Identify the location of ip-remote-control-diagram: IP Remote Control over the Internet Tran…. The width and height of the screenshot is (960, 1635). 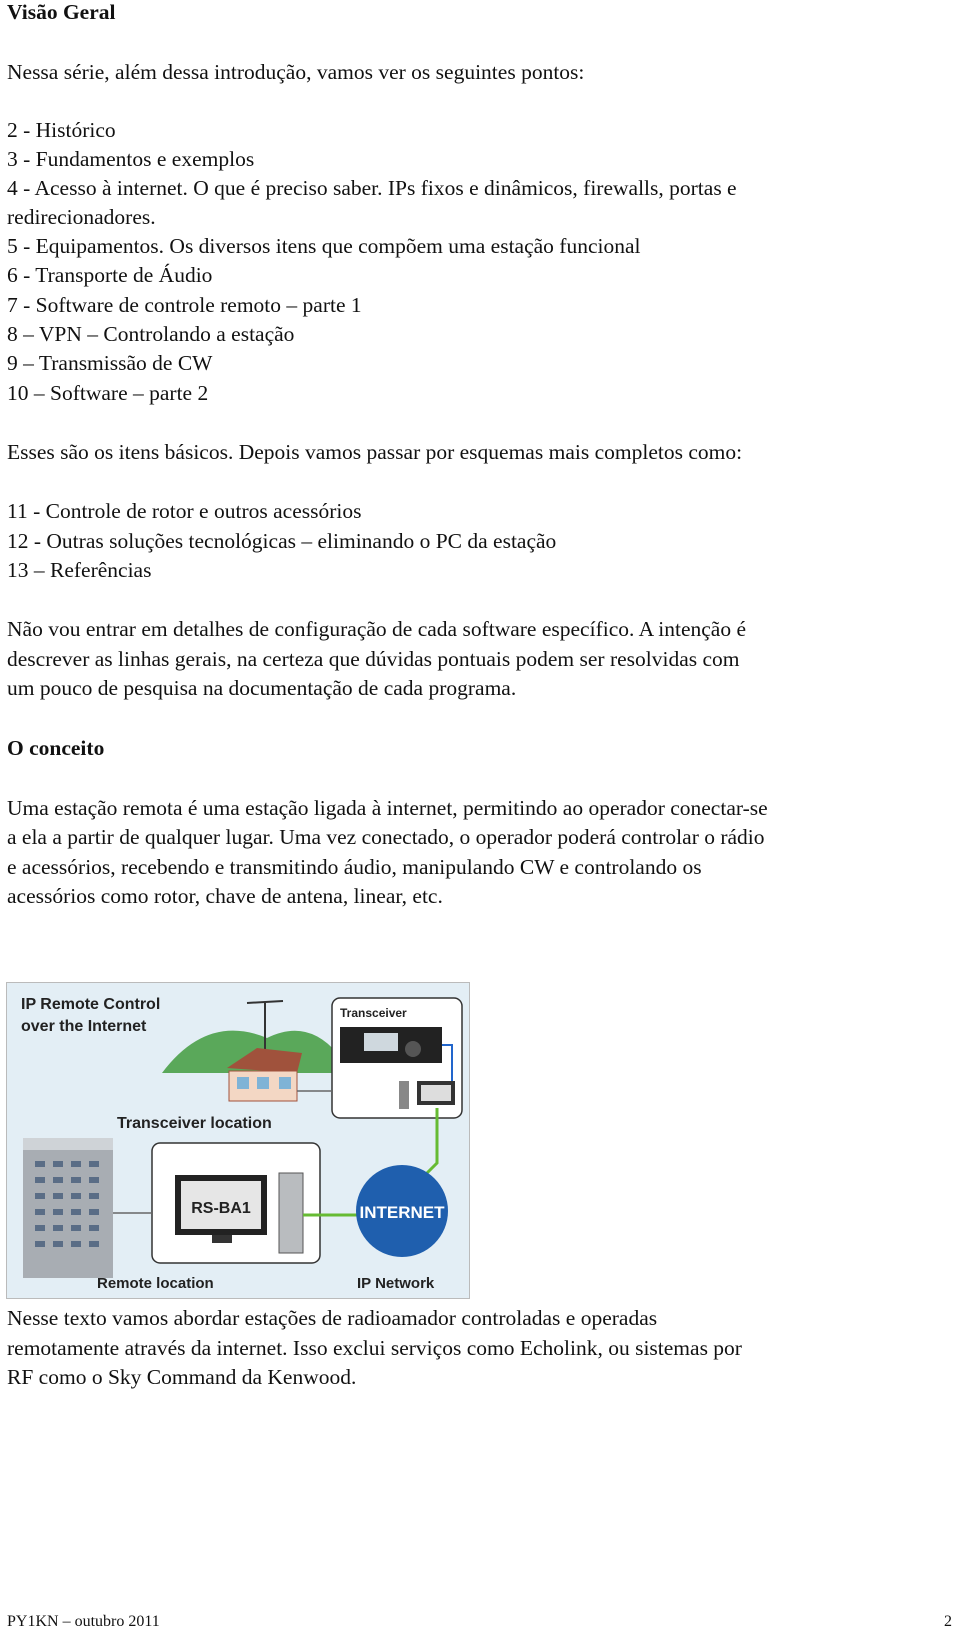
(238, 1140).